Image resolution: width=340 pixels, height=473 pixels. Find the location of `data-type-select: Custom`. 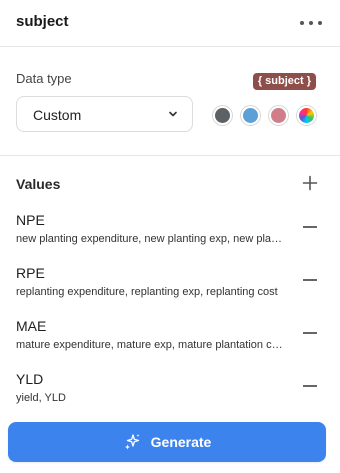

data-type-select: Custom is located at coordinates (104, 114).